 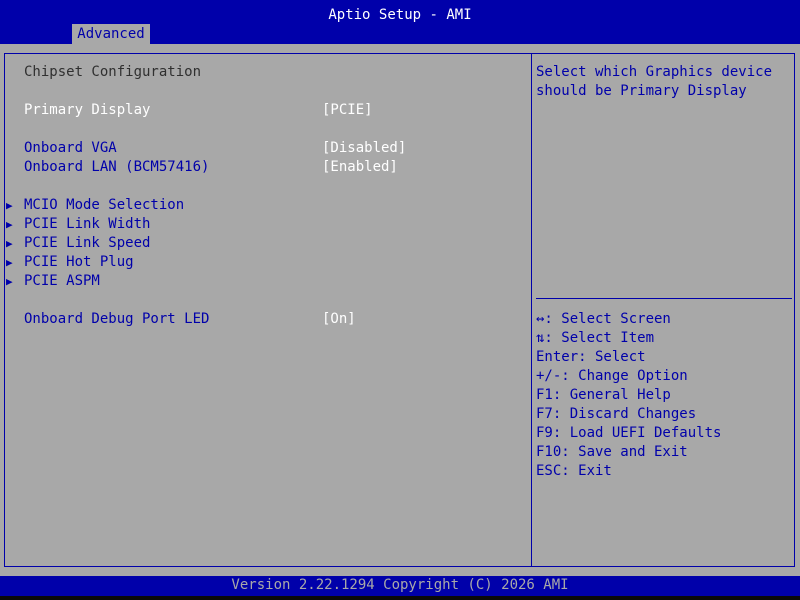 What do you see at coordinates (603, 319) in the screenshot?
I see `key-hint-select-screen: ↔: Select Screen` at bounding box center [603, 319].